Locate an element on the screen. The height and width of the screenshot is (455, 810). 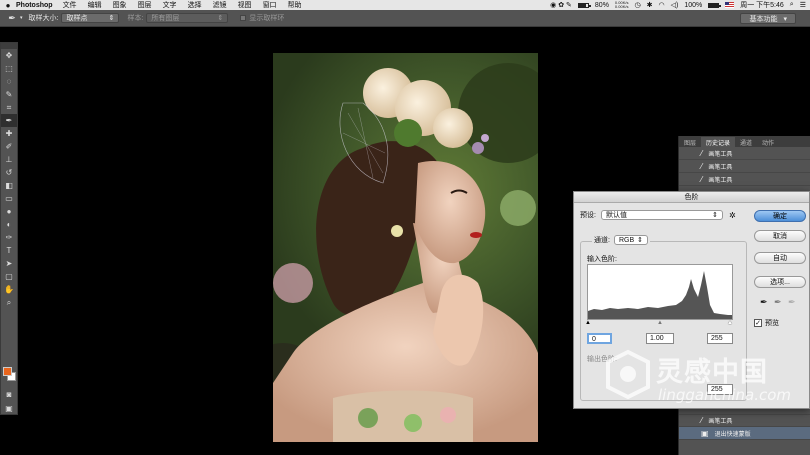
sample-label: 样本: is located at coordinates (135, 18).